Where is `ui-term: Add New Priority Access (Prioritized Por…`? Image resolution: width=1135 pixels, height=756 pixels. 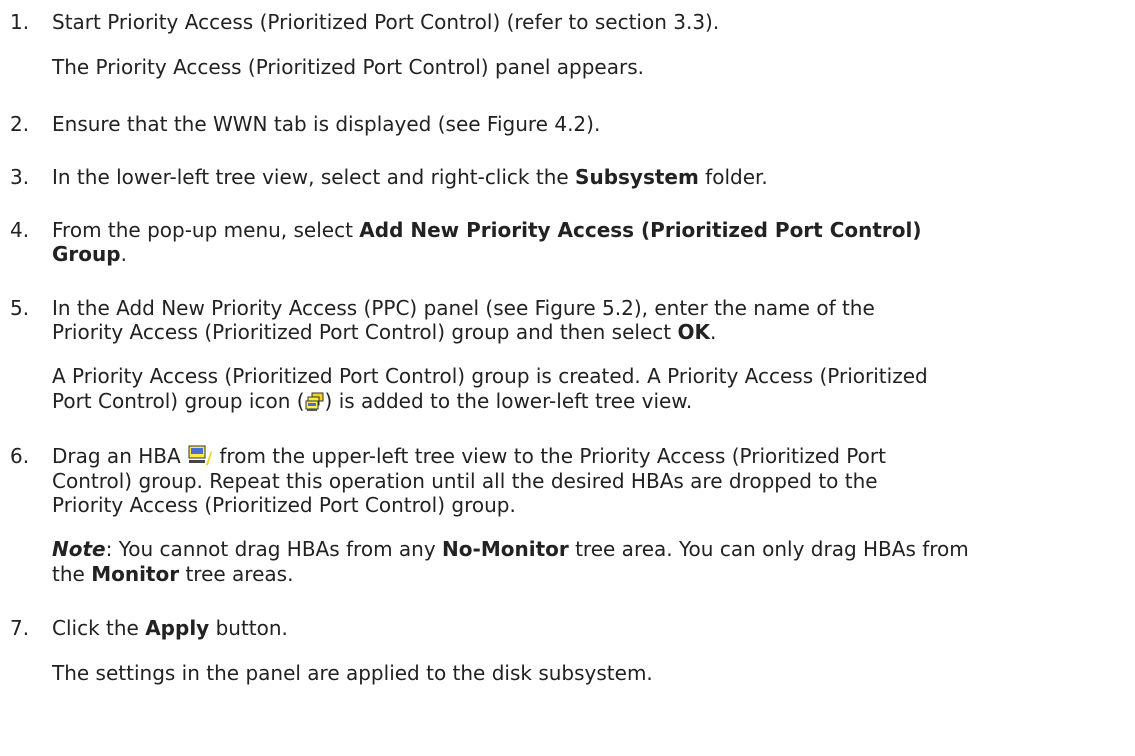
ui-term: Add New Priority Access (Prioritized Por… is located at coordinates (640, 230).